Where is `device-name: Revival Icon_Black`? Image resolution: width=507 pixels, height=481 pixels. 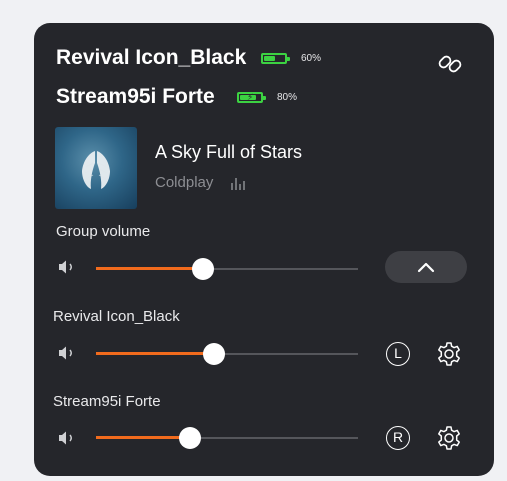
device-name: Revival Icon_Black is located at coordinates (151, 57).